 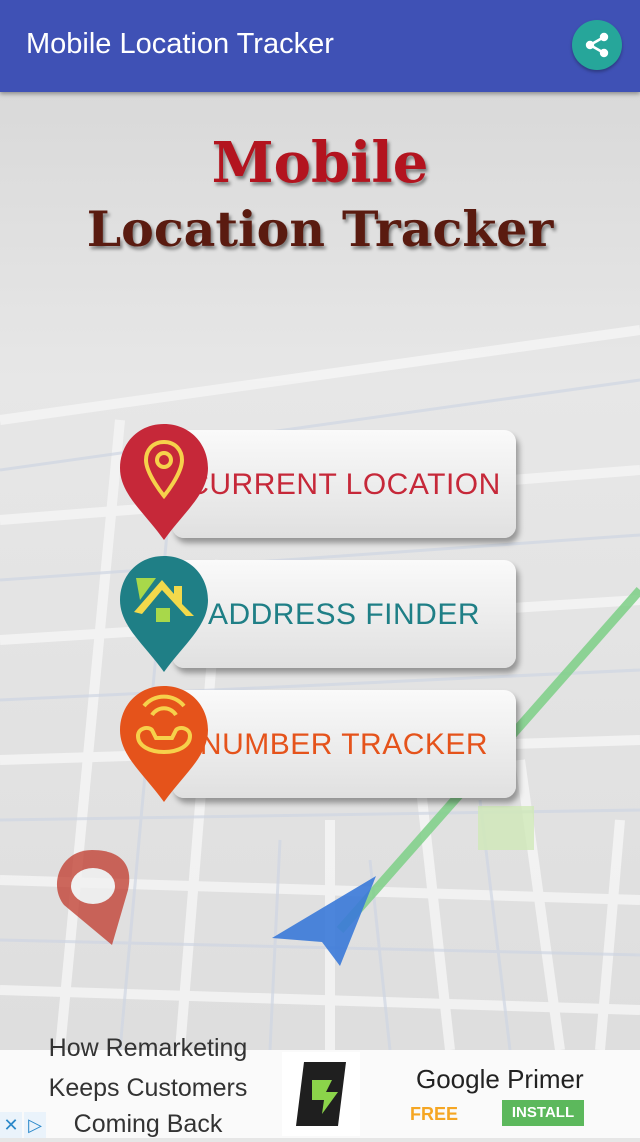 I want to click on ad-close-icon: ✕, so click(x=11, y=1125).